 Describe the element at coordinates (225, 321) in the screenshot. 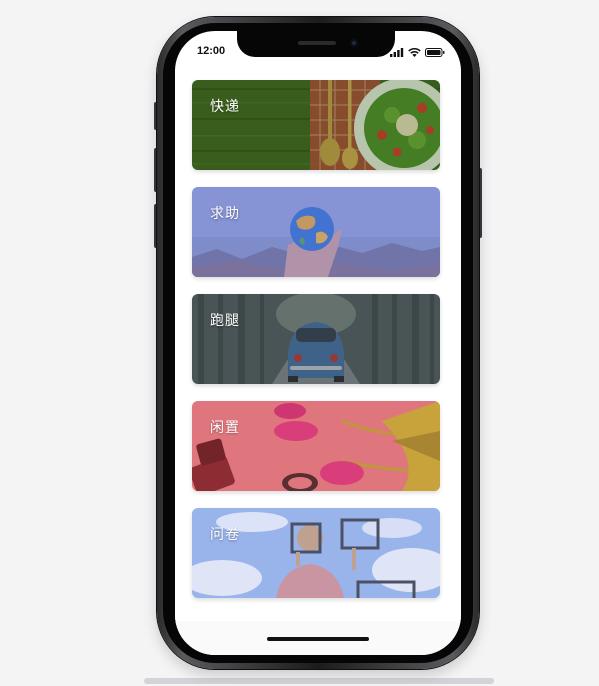

I see `card-errand-label: 跑腿` at that location.